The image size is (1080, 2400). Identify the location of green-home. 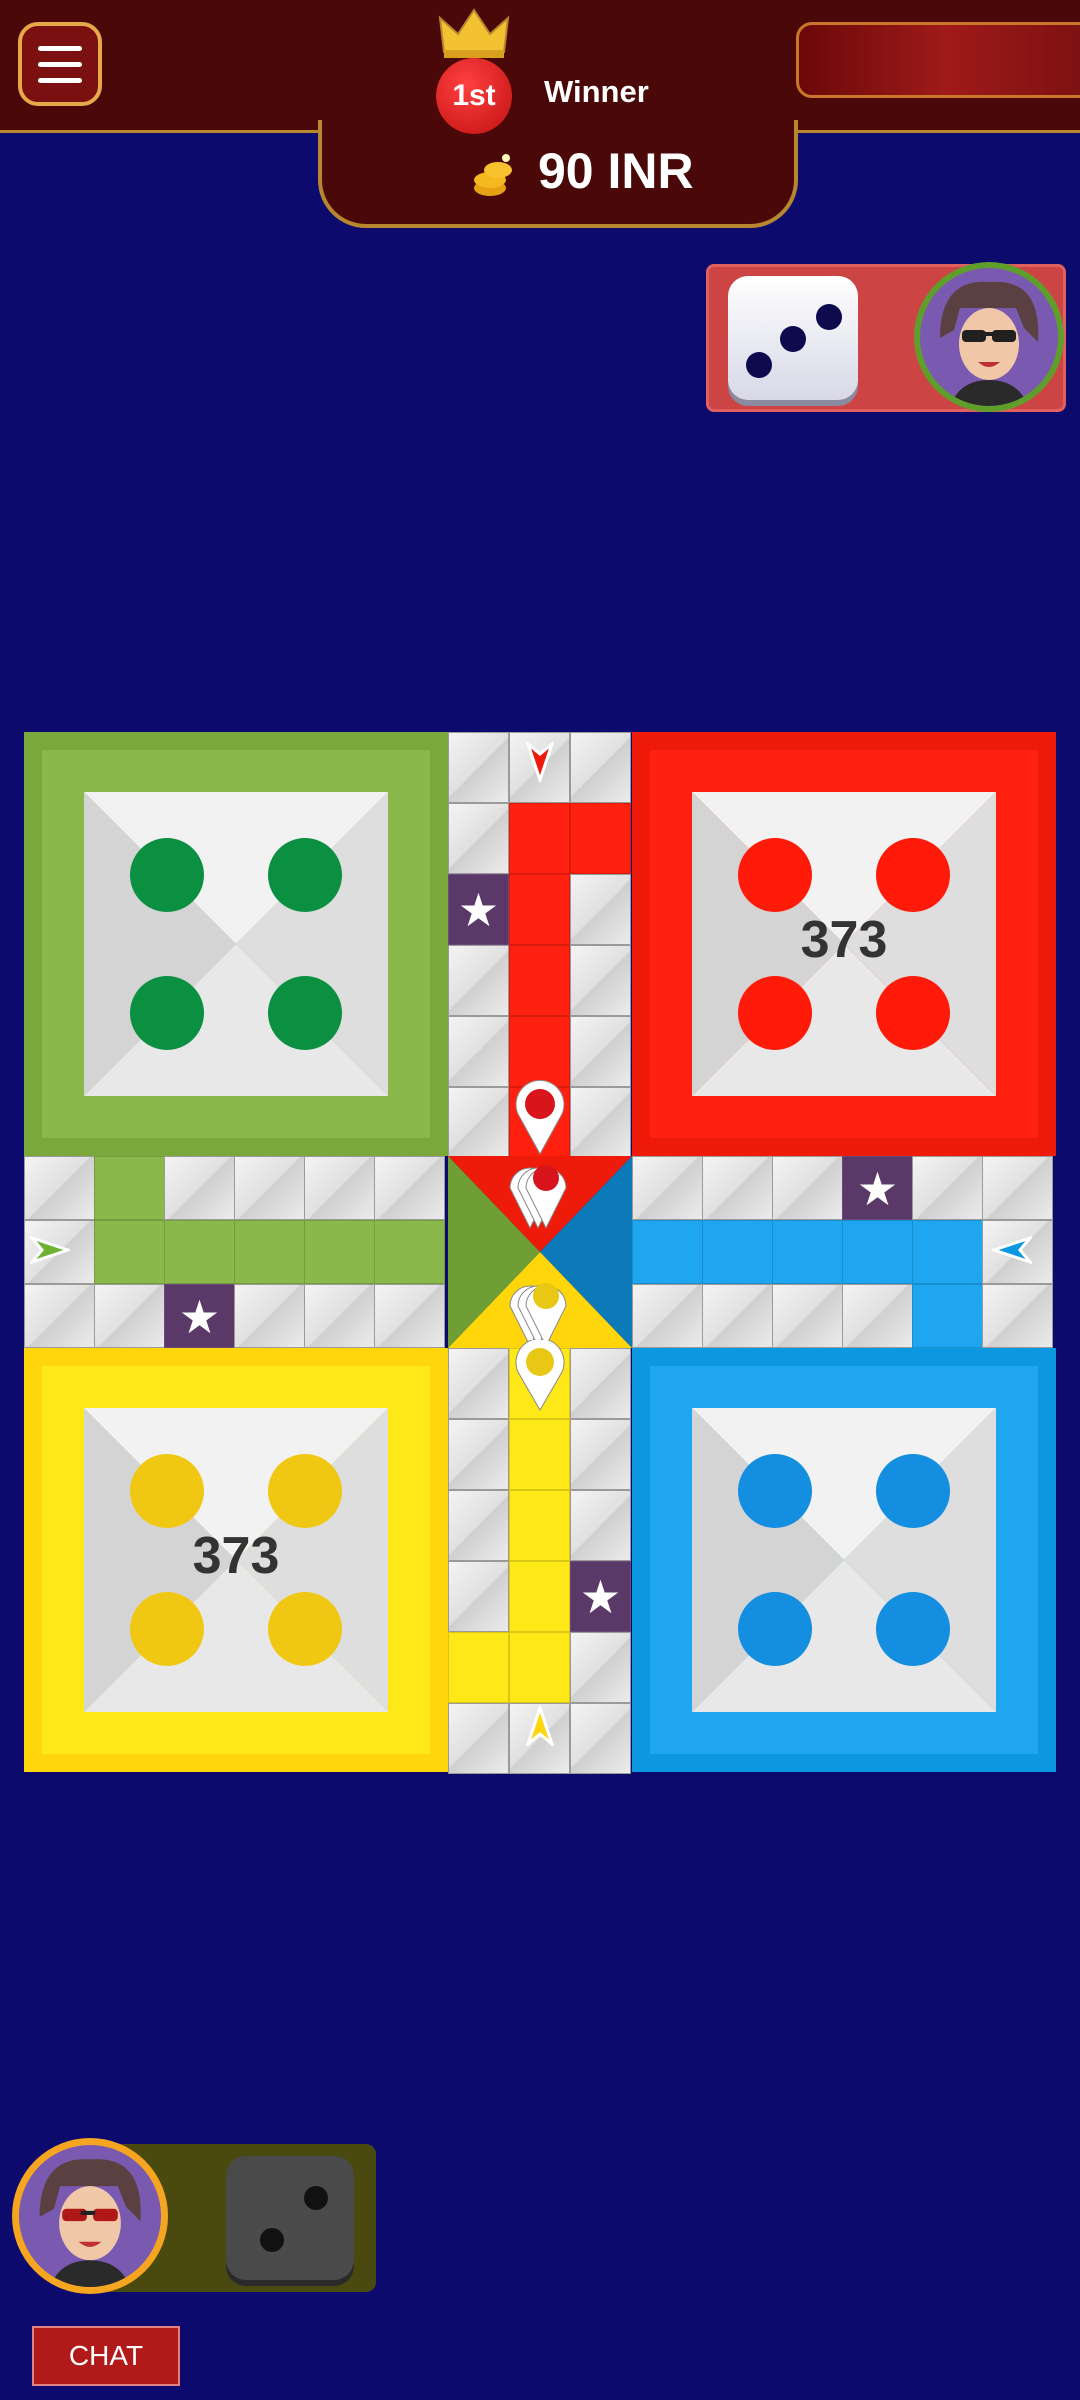
(236, 944).